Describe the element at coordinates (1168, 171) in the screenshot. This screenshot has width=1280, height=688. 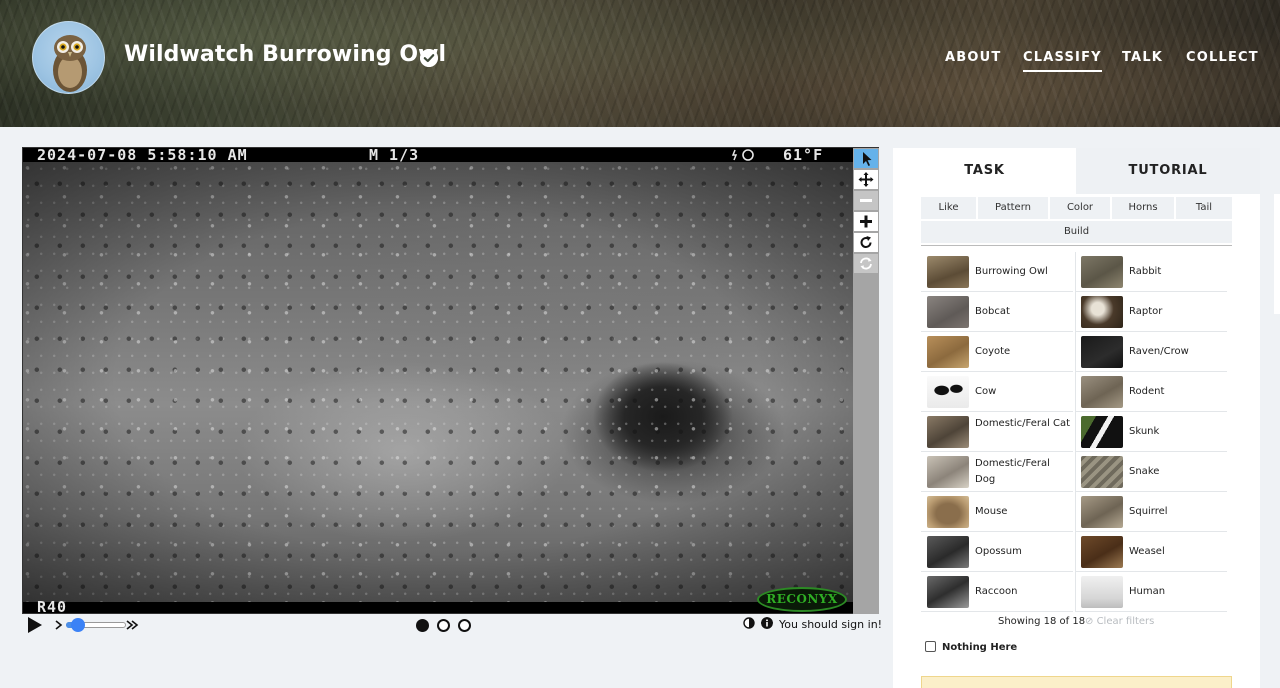
I see `tab-tutorial: TUTORIAL` at that location.